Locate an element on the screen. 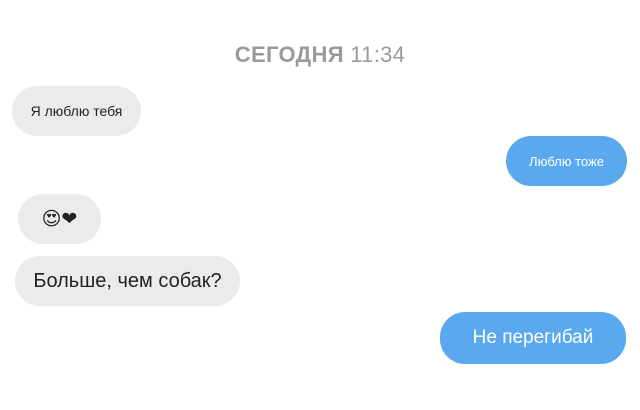  message-text: Не перегибай is located at coordinates (533, 337).